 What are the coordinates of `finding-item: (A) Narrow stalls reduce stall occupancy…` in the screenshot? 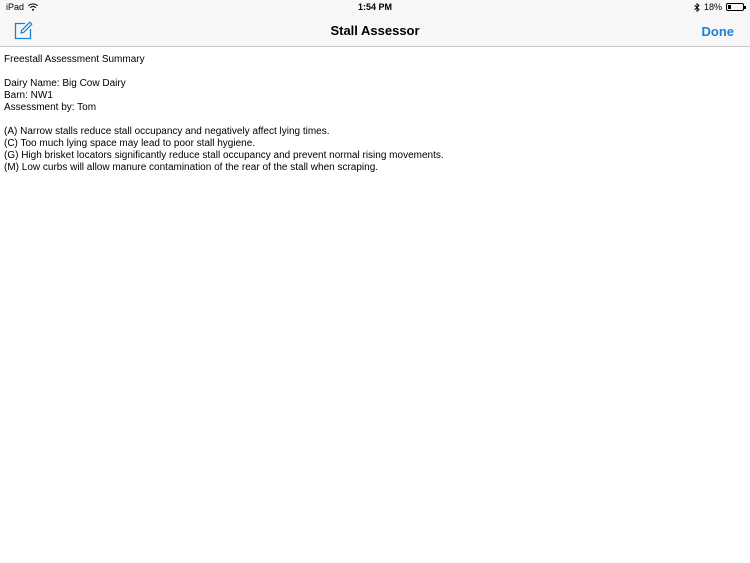 It's located at (167, 131).